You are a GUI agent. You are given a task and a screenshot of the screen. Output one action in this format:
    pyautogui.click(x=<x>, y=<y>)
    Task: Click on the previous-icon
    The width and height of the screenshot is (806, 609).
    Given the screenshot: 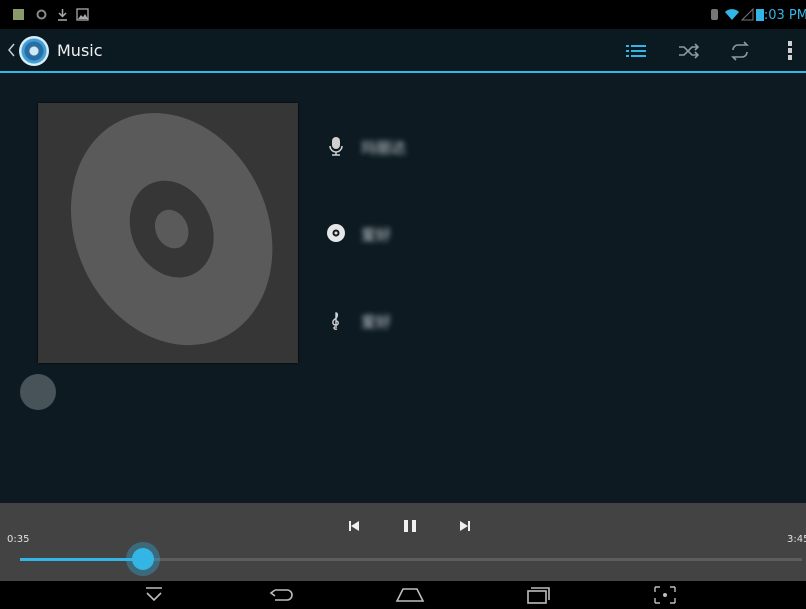 What is the action you would take?
    pyautogui.click(x=354, y=526)
    